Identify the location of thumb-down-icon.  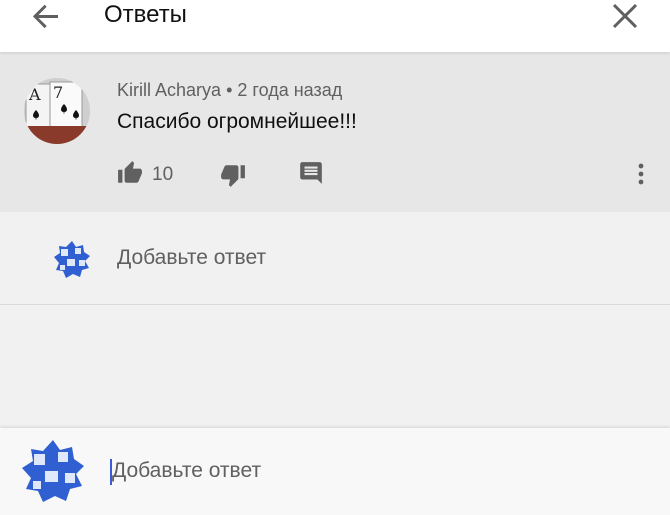
(233, 176).